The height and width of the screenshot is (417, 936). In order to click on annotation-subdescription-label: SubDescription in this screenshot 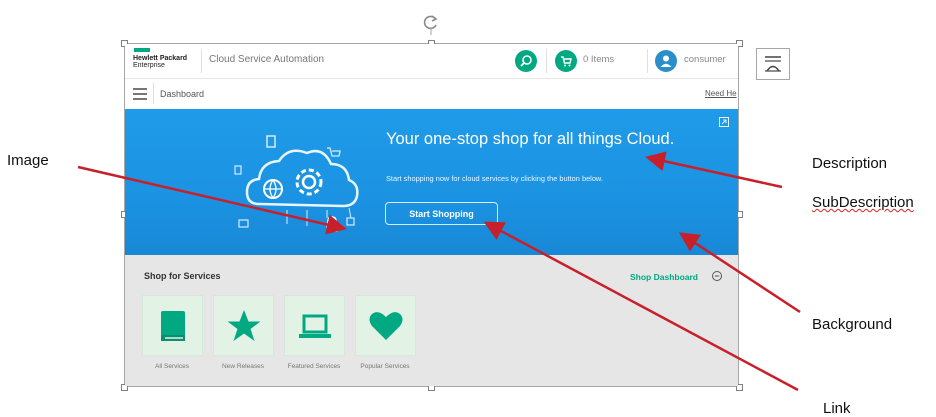, I will do `click(863, 202)`.